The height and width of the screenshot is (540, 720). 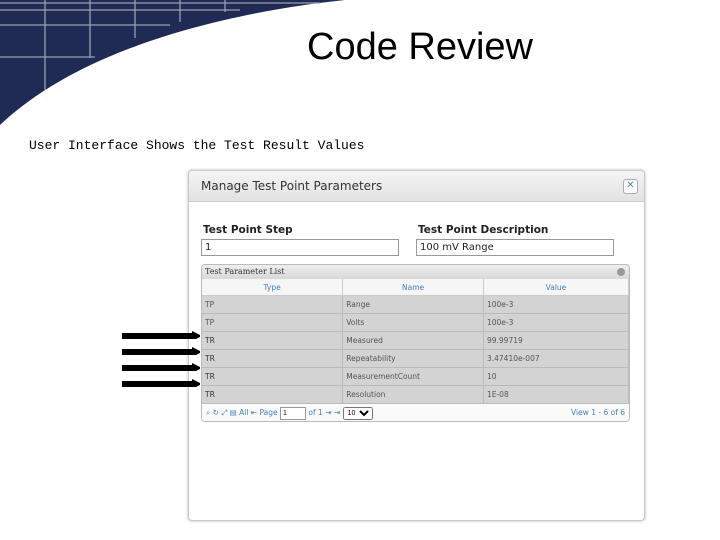 What do you see at coordinates (556, 376) in the screenshot?
I see `table-cell: 10` at bounding box center [556, 376].